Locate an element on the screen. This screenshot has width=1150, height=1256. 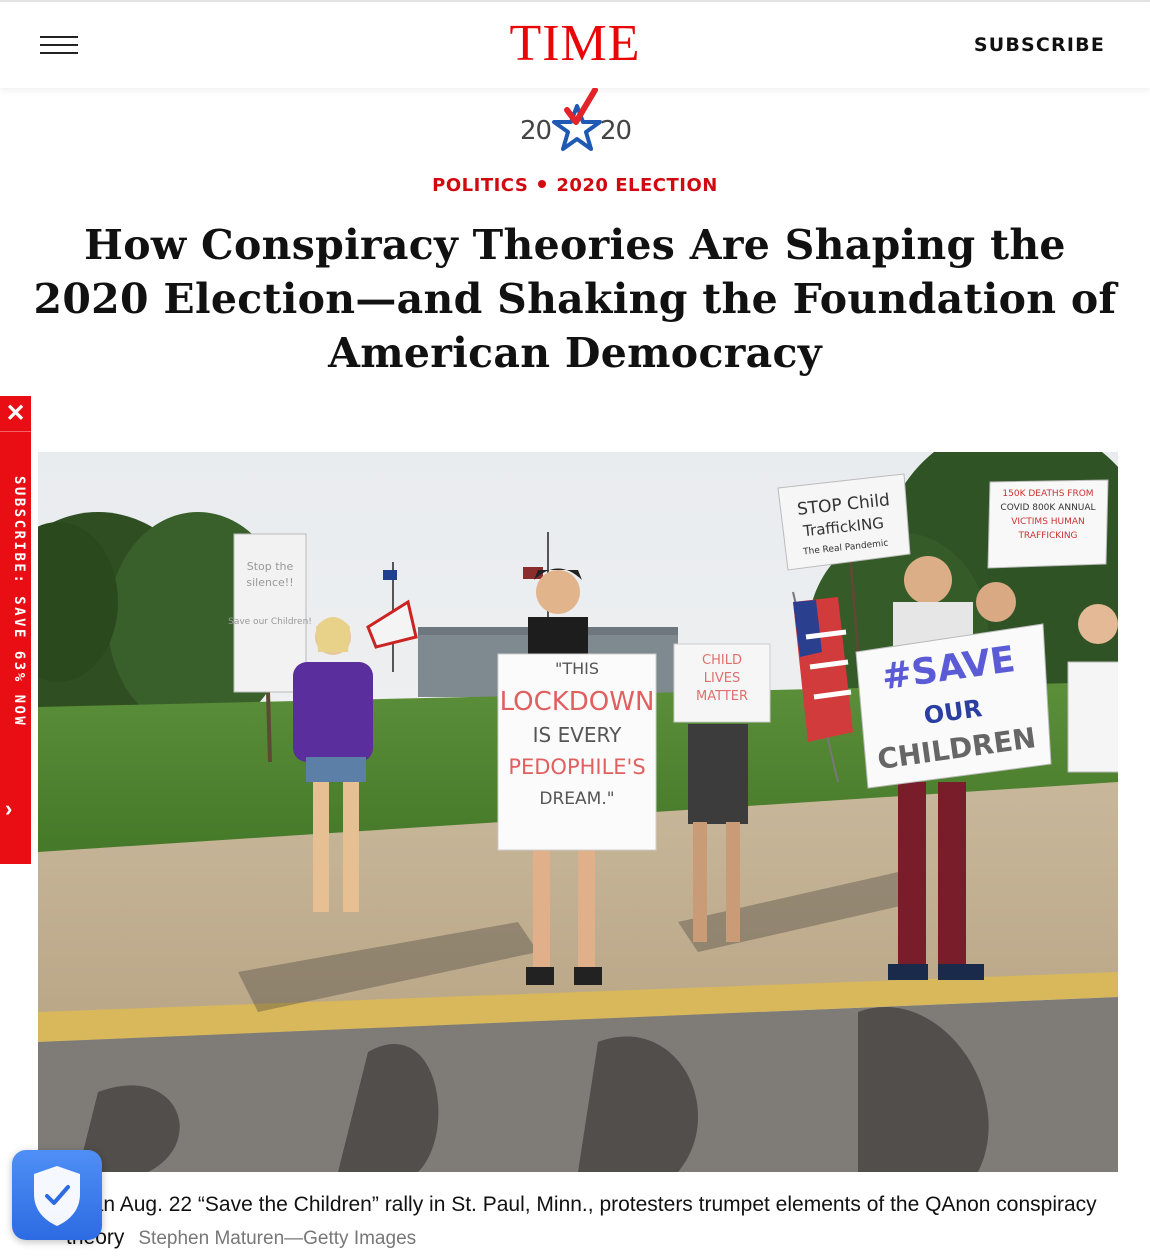
sign-covid-line-3: VICTIMS HUMAN is located at coordinates (1048, 522).